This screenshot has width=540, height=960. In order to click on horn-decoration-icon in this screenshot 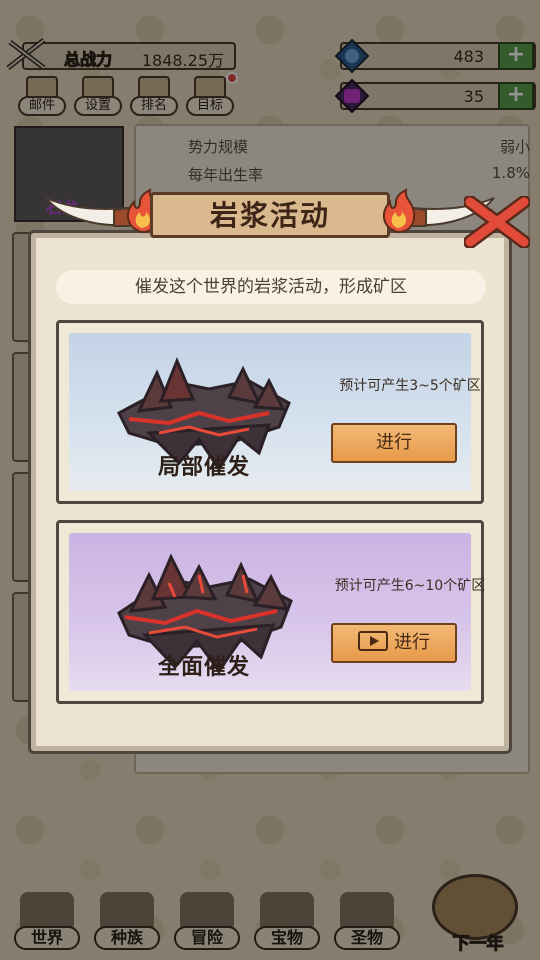, I will do `click(87, 212)`.